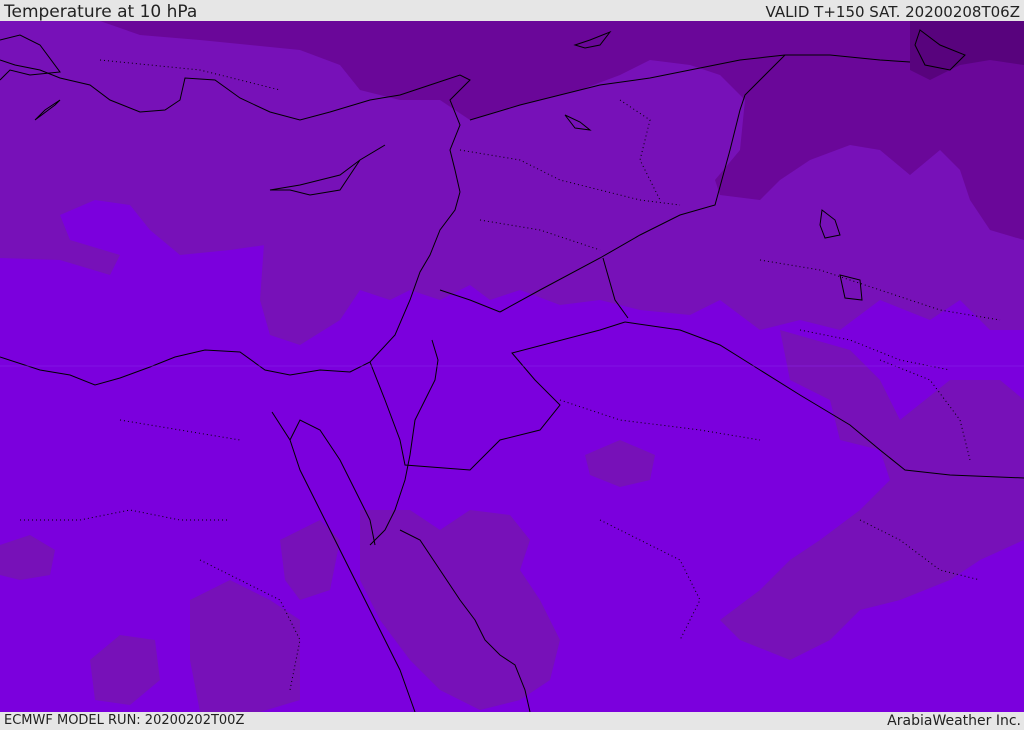 Image resolution: width=1024 pixels, height=730 pixels. I want to click on valid-time-label: VALID T+150 SAT. 20200208T06Z, so click(892, 12).